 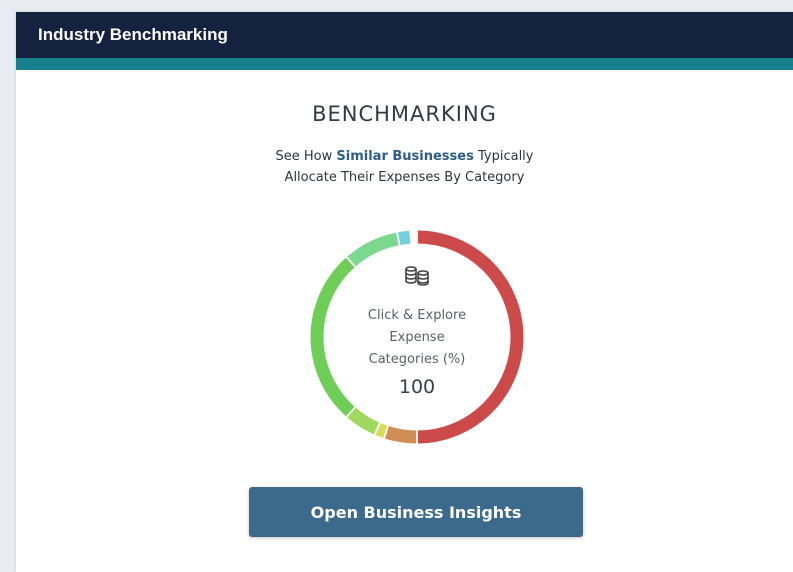 I want to click on panel-title: Industry Benchmarking, so click(x=133, y=34).